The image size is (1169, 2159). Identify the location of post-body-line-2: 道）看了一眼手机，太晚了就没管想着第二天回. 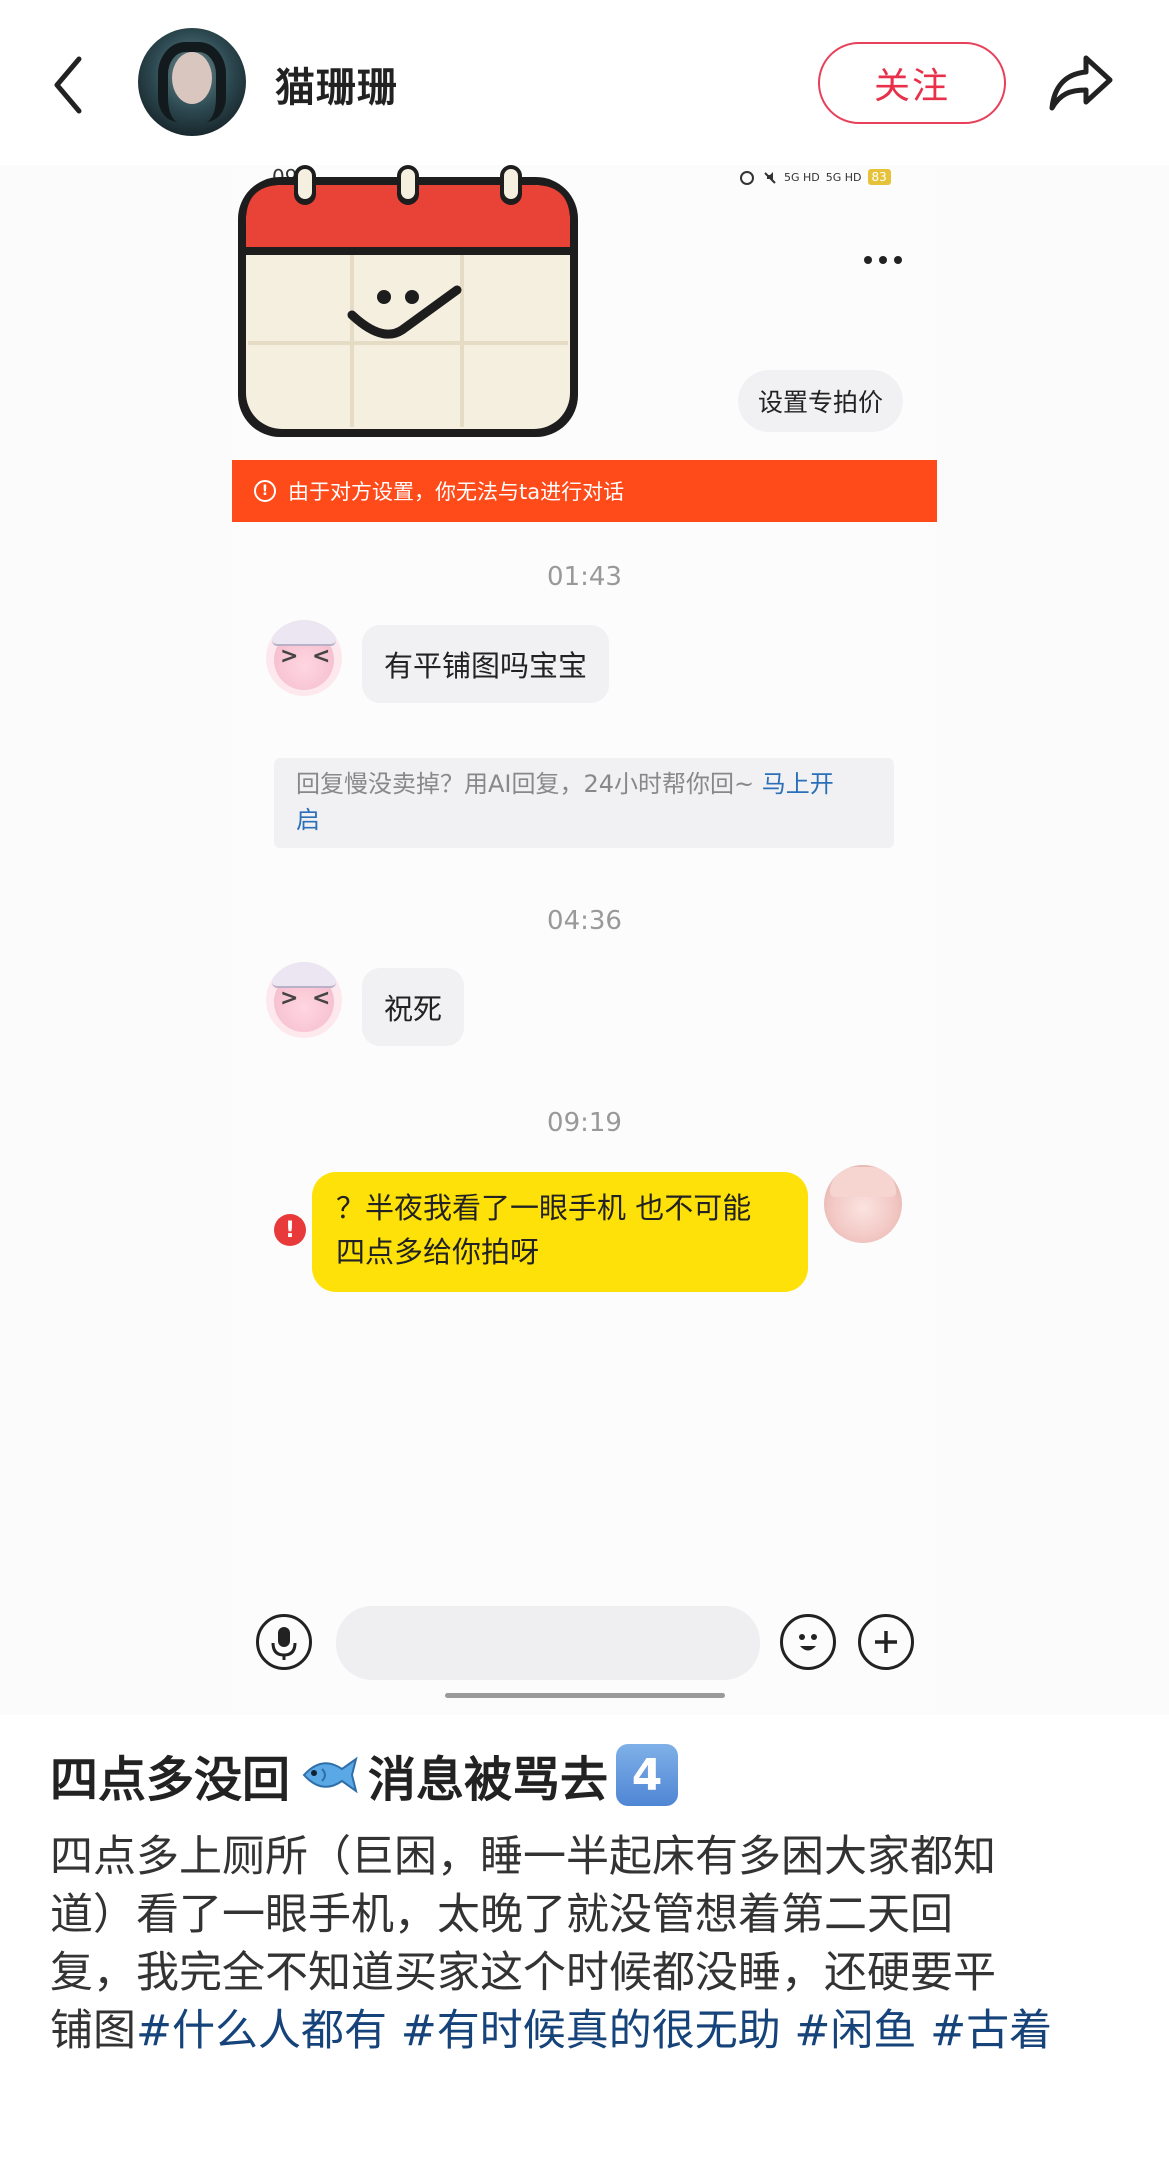
(501, 1915).